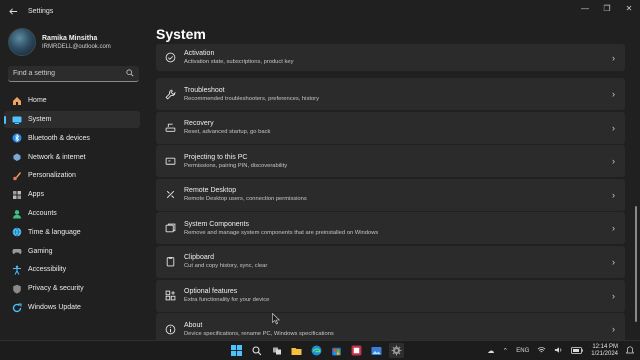 Image resolution: width=640 pixels, height=360 pixels. I want to click on system-tray: ☁ ⌃ ENG 12:14 PM 1/21/2024, so click(557, 350).